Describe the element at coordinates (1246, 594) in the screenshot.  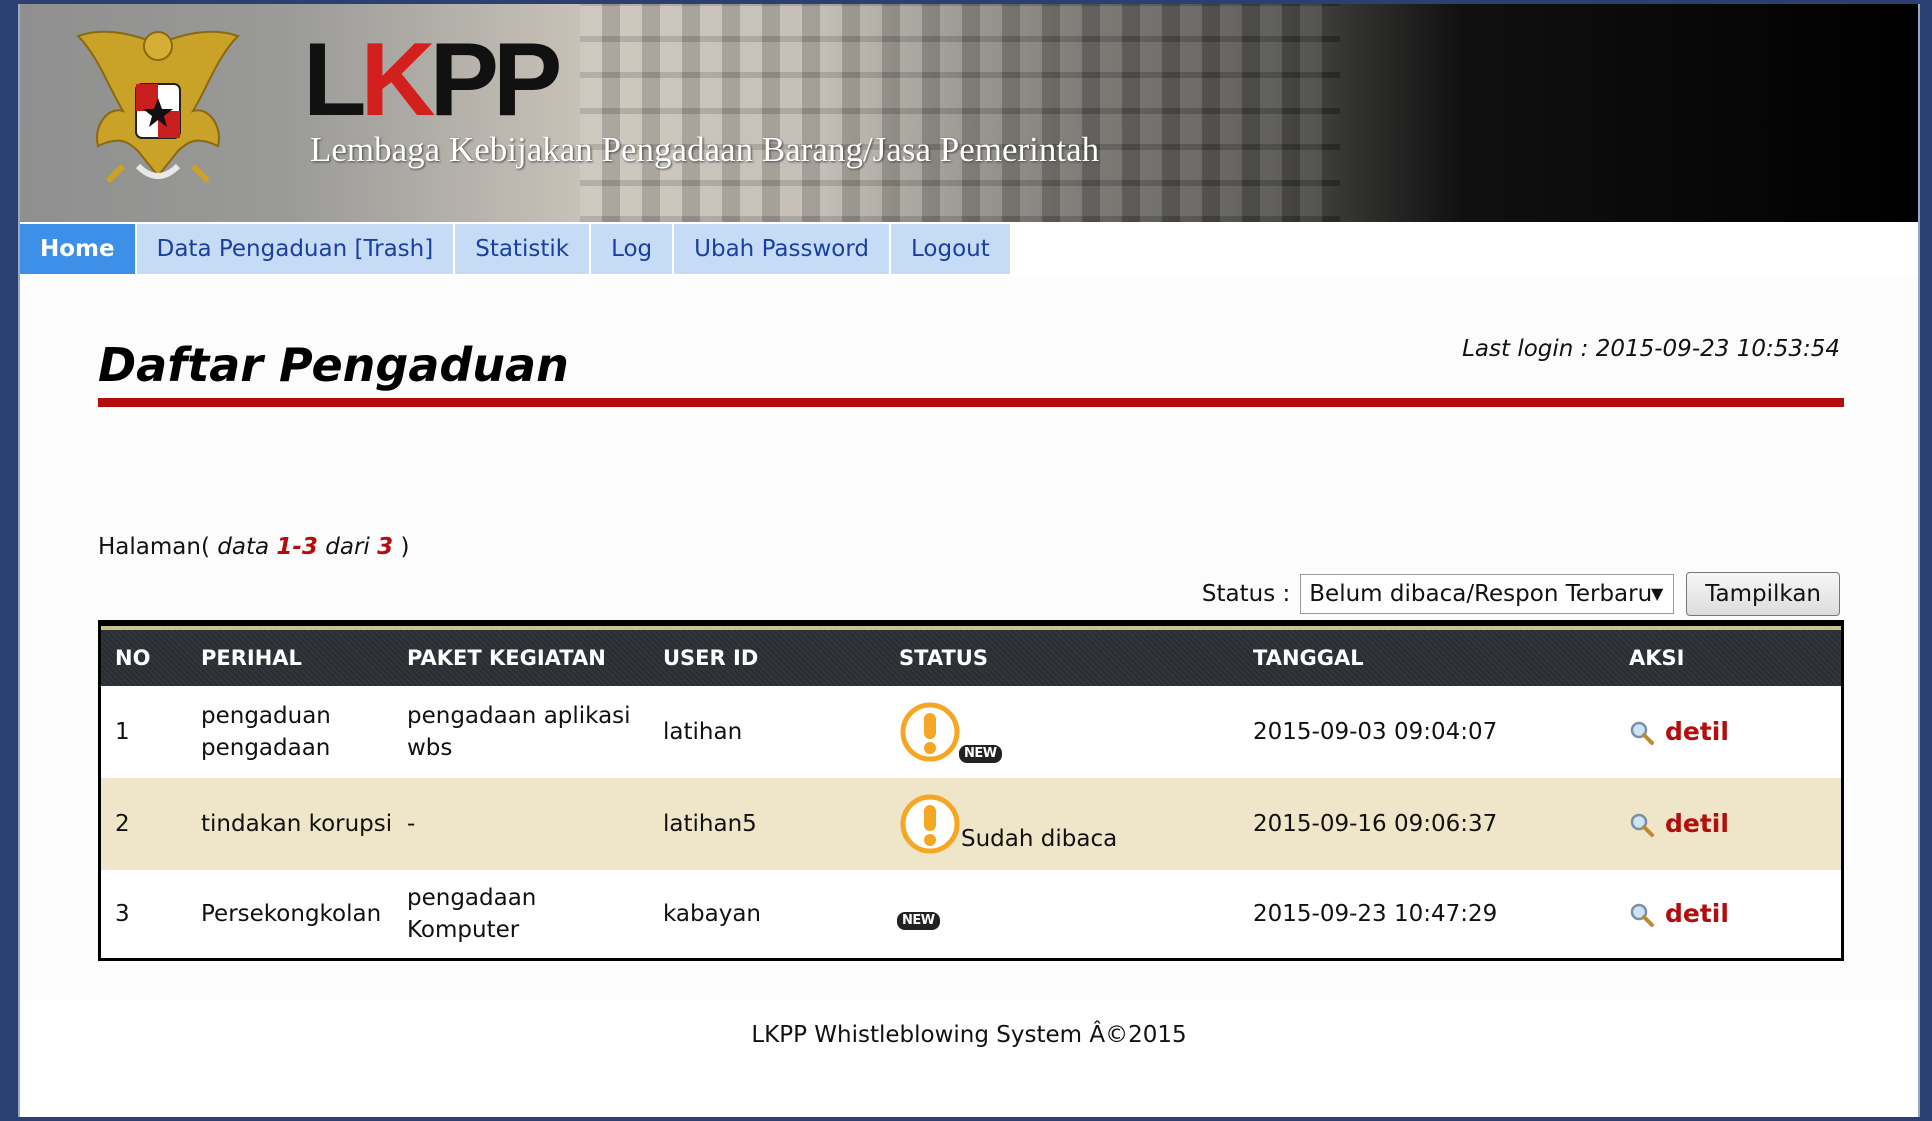
I see `status-filter-label: Status :` at that location.